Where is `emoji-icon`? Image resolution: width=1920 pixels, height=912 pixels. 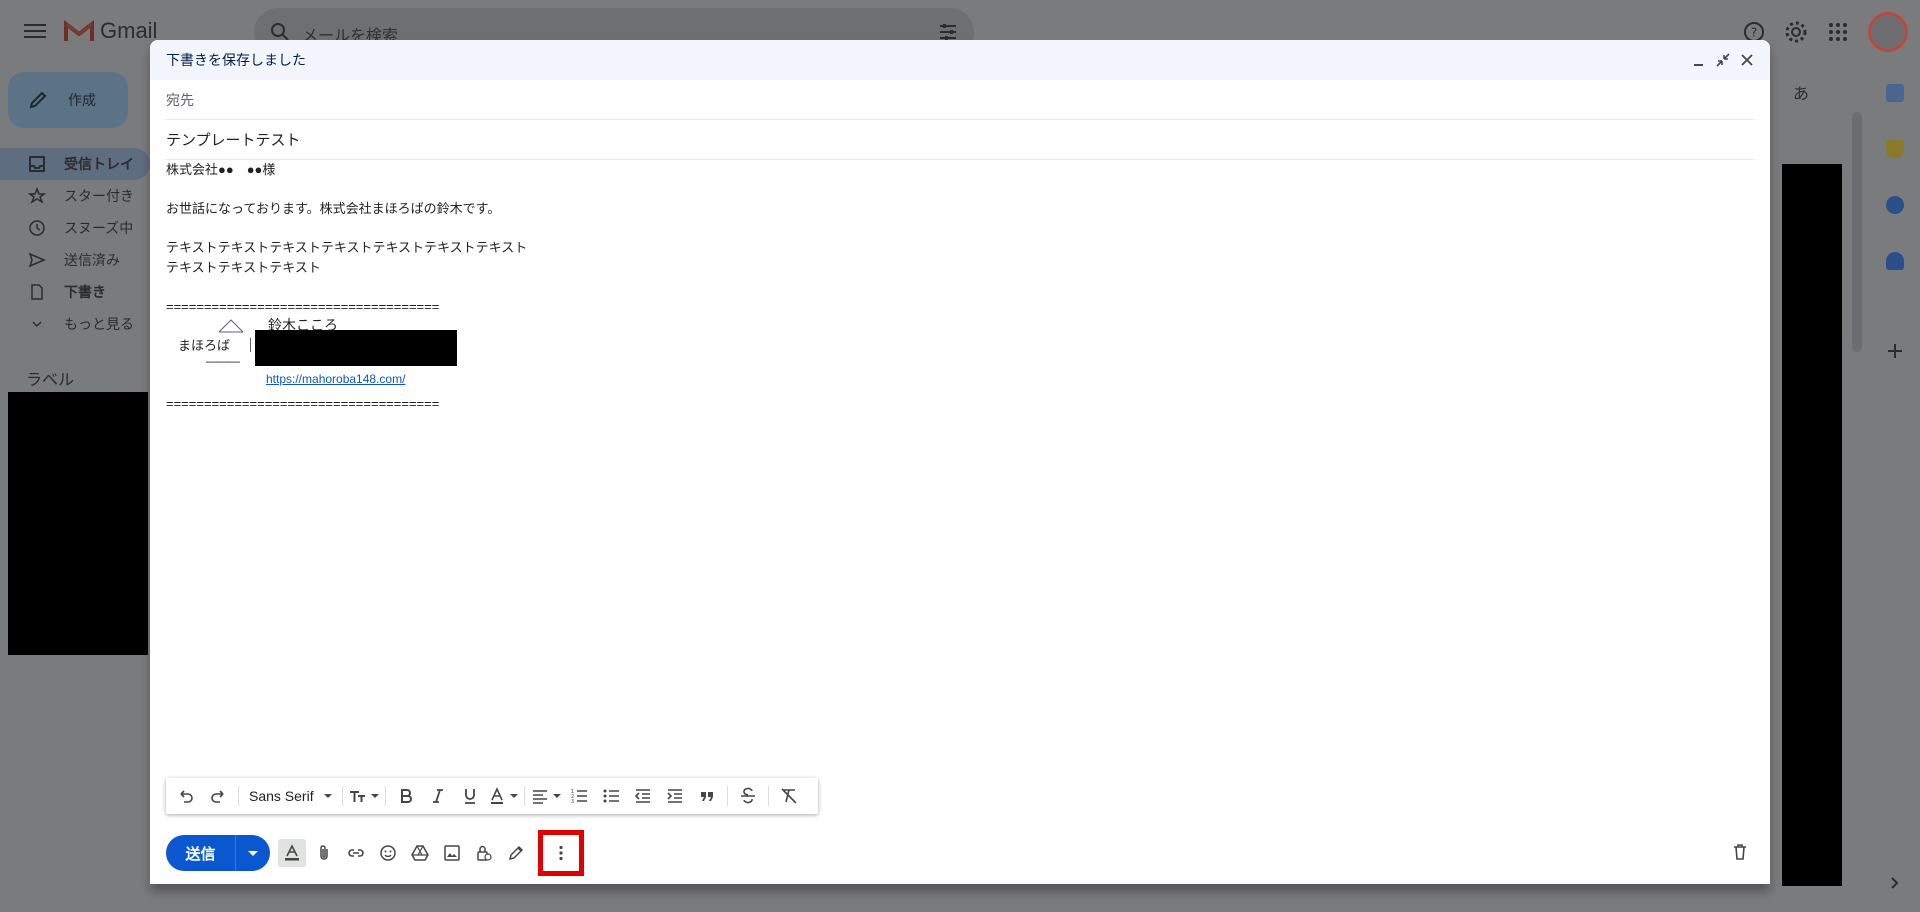
emoji-icon is located at coordinates (388, 853).